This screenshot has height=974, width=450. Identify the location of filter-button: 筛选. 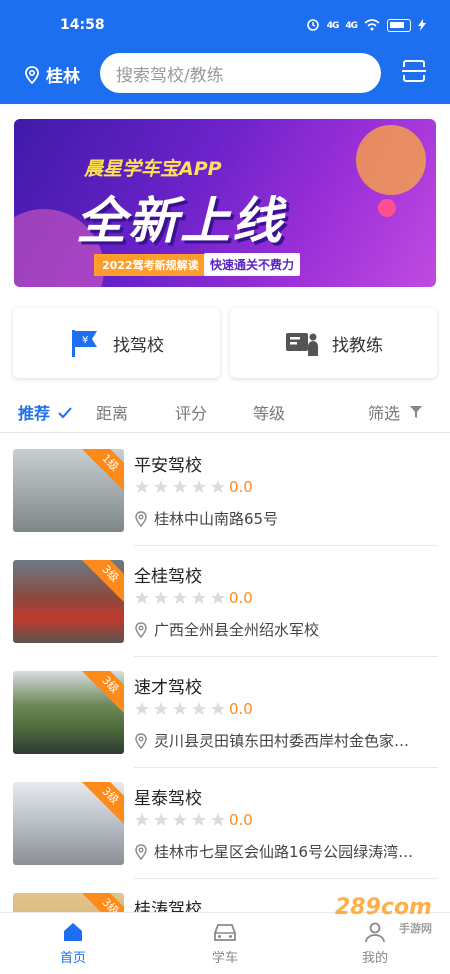
(395, 412).